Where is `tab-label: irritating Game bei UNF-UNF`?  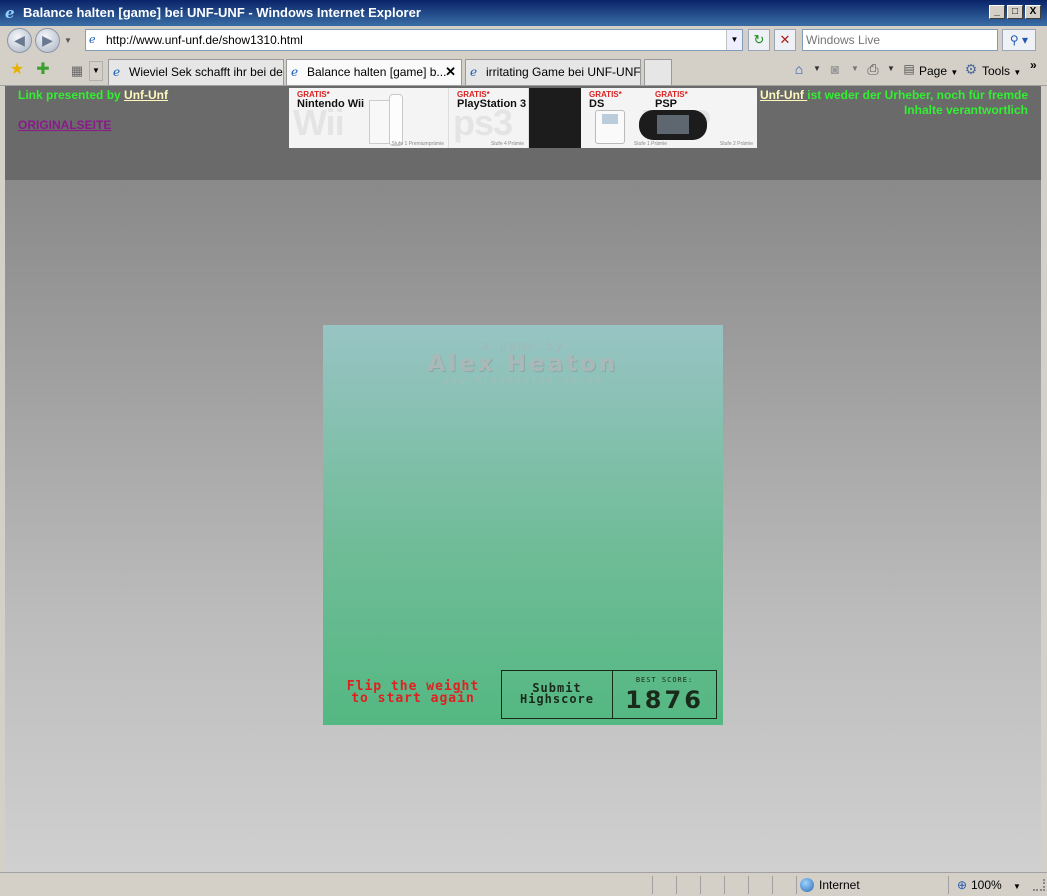
tab-label: irritating Game bei UNF-UNF is located at coordinates (563, 72).